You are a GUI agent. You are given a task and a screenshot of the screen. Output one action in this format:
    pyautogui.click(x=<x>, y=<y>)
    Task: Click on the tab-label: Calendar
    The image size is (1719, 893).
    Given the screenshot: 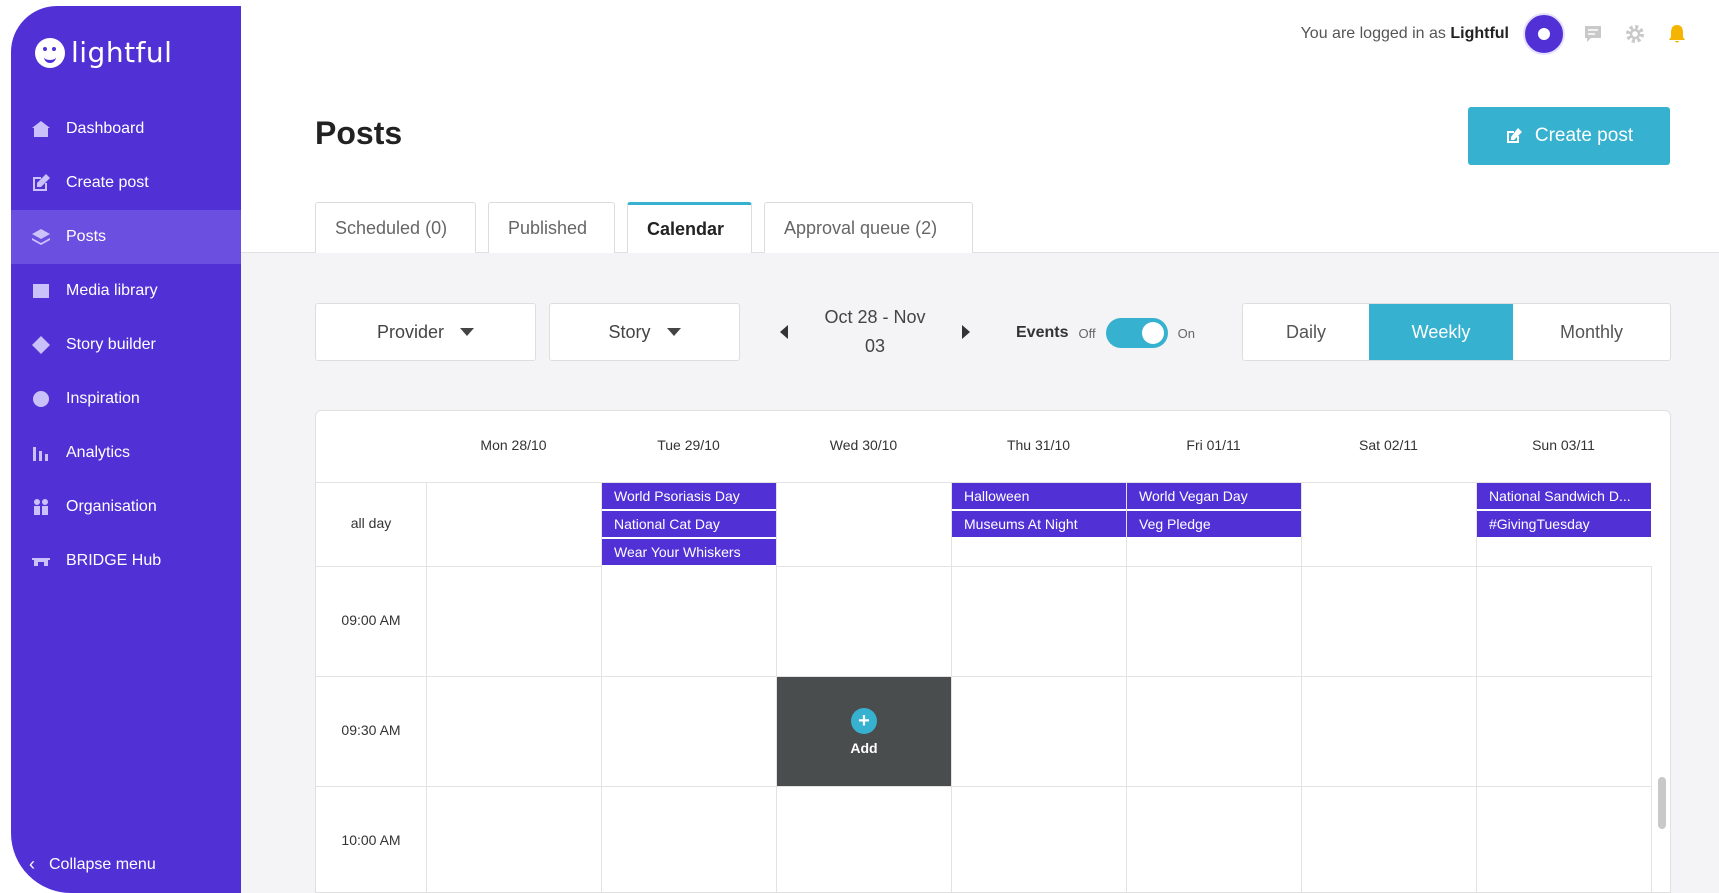 What is the action you would take?
    pyautogui.click(x=686, y=228)
    